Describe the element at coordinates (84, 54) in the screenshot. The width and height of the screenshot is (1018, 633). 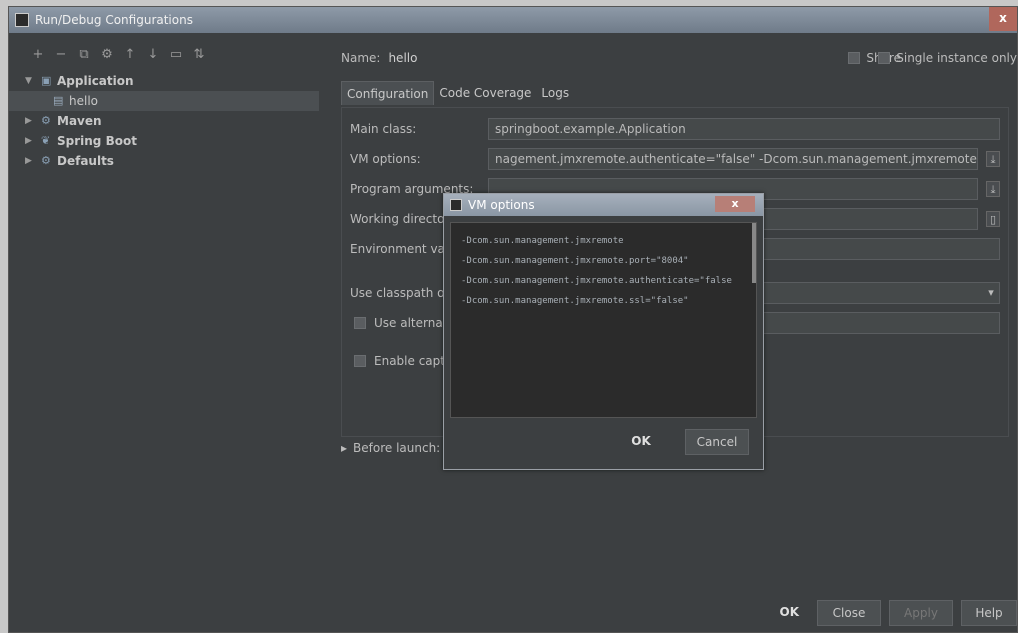
I see `copy-config-icon: ⧉` at that location.